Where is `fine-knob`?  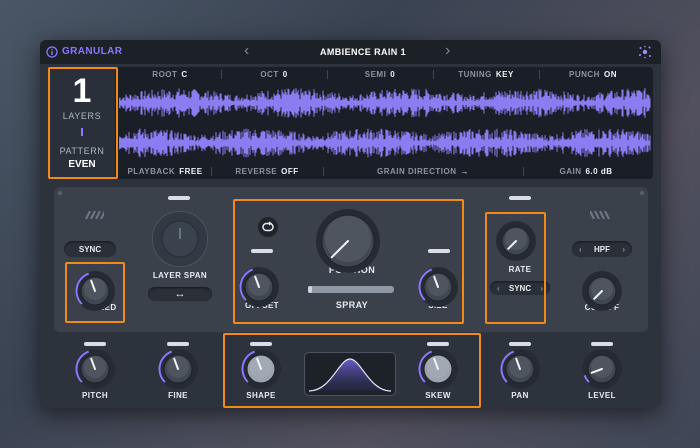
fine-knob is located at coordinates (178, 369).